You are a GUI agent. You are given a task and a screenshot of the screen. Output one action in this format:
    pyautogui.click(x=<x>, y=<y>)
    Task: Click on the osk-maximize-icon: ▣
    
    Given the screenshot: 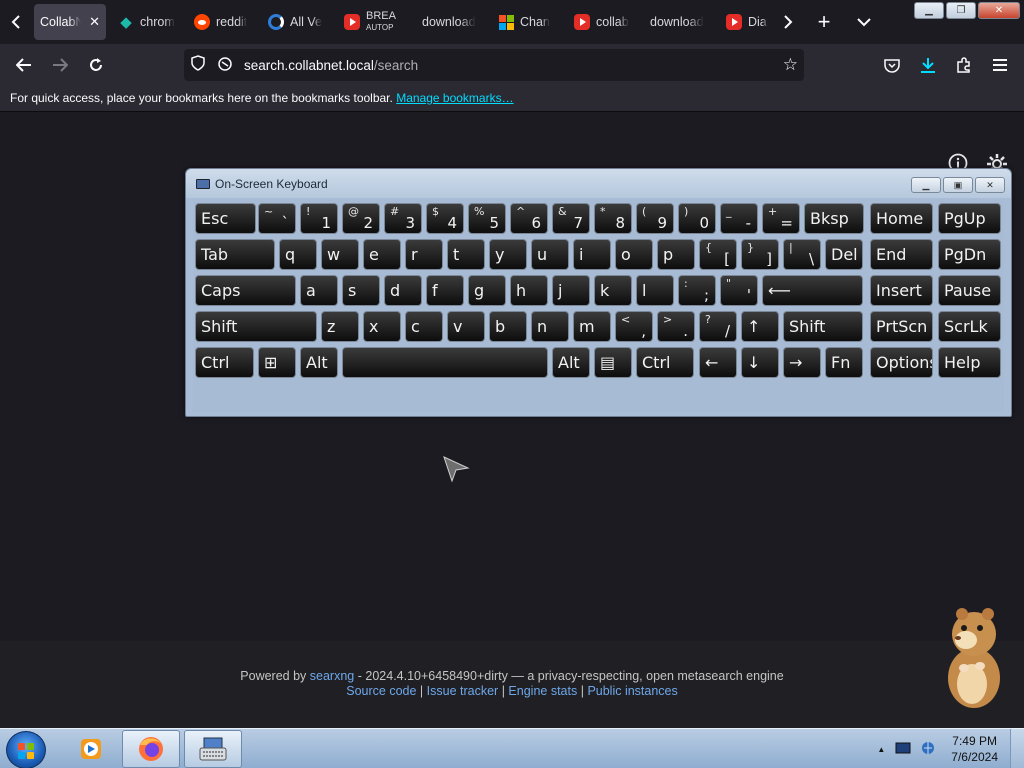 What is the action you would take?
    pyautogui.click(x=958, y=185)
    